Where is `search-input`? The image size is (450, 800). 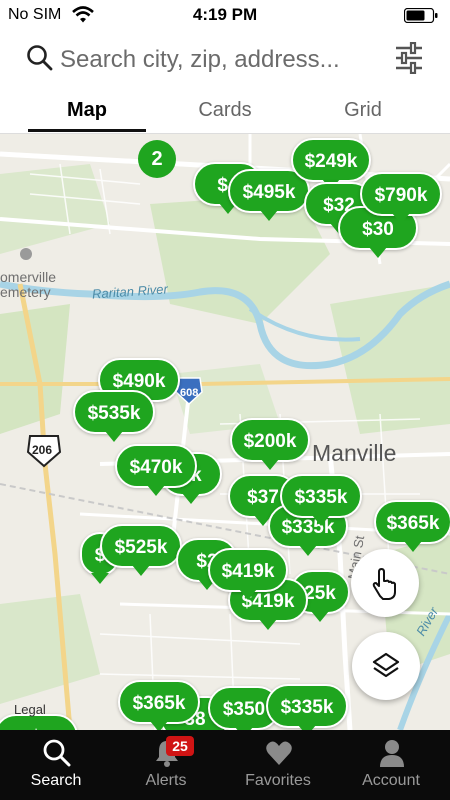
search-input is located at coordinates (220, 60).